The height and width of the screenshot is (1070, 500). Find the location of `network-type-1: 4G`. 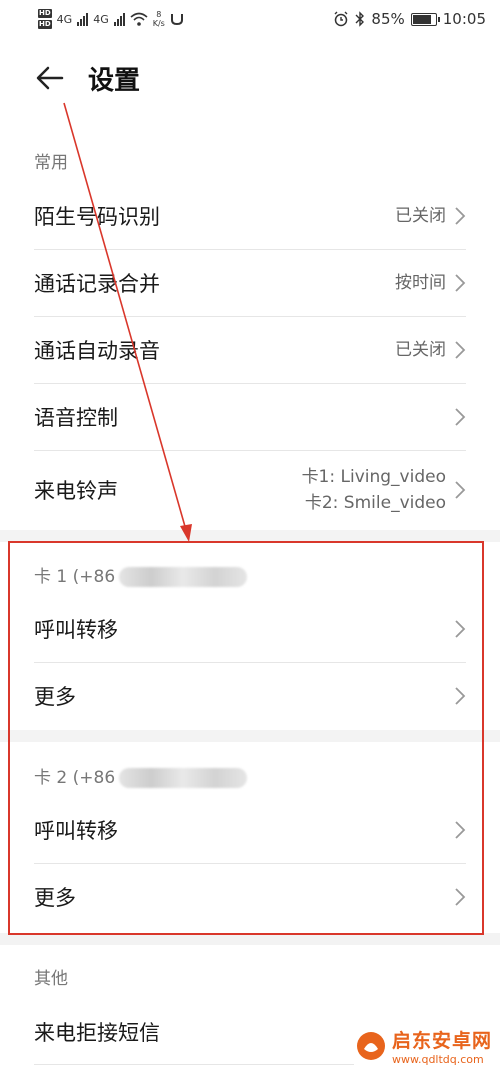

network-type-1: 4G is located at coordinates (64, 19).